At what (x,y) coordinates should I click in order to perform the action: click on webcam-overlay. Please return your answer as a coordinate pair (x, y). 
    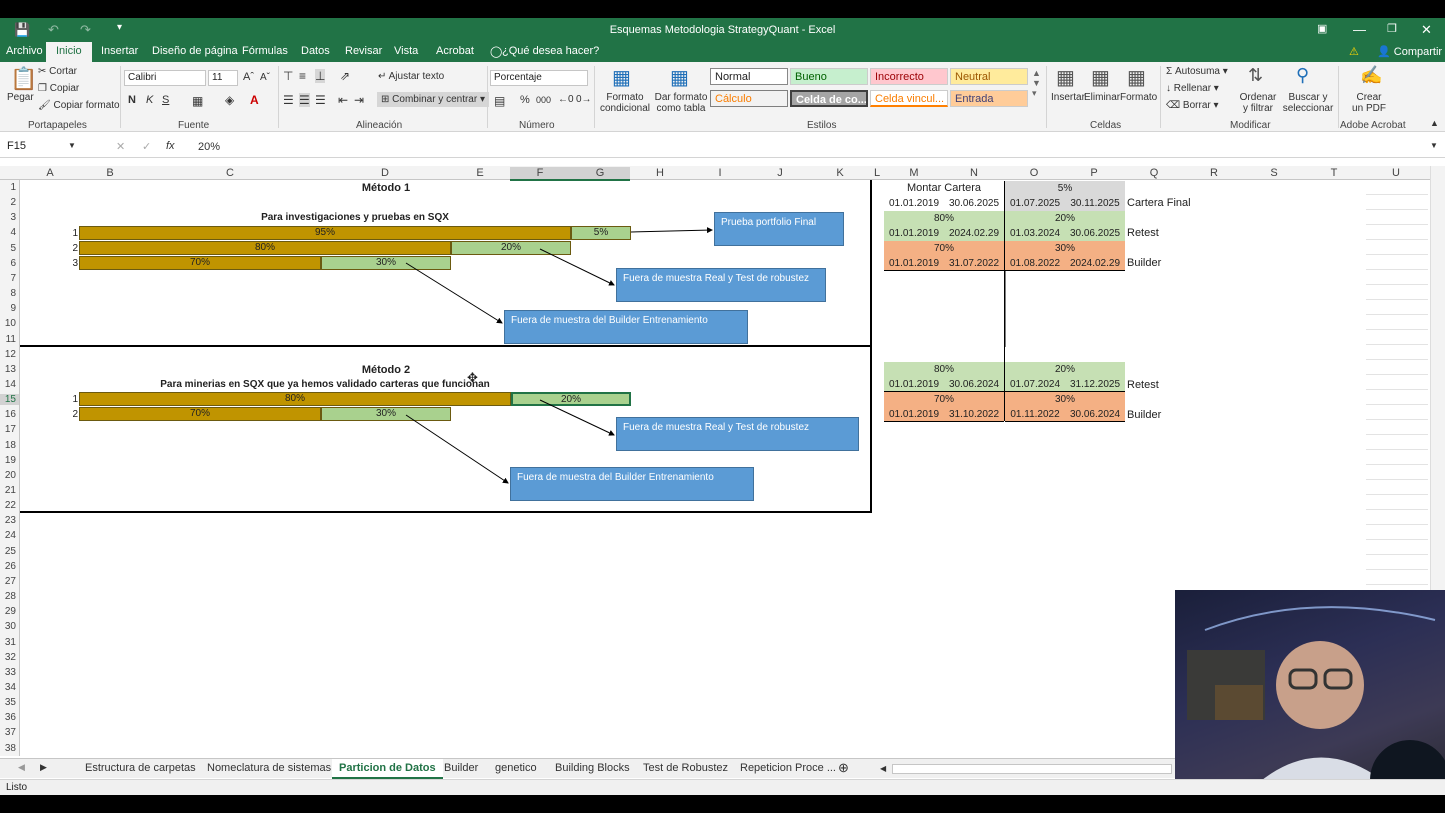
    Looking at the image, I should click on (1310, 701).